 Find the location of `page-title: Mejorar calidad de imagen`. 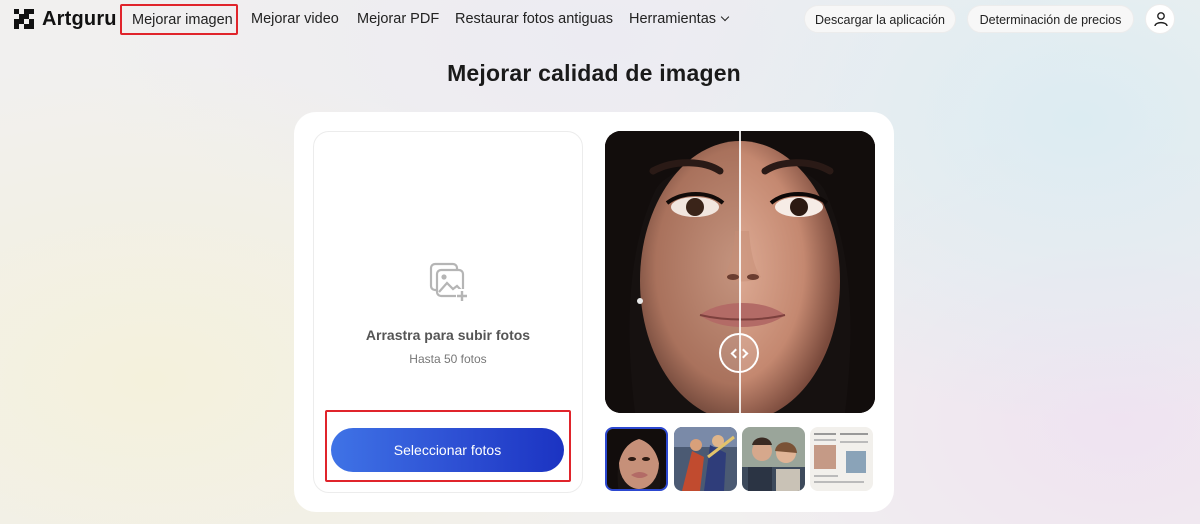

page-title: Mejorar calidad de imagen is located at coordinates (594, 73).